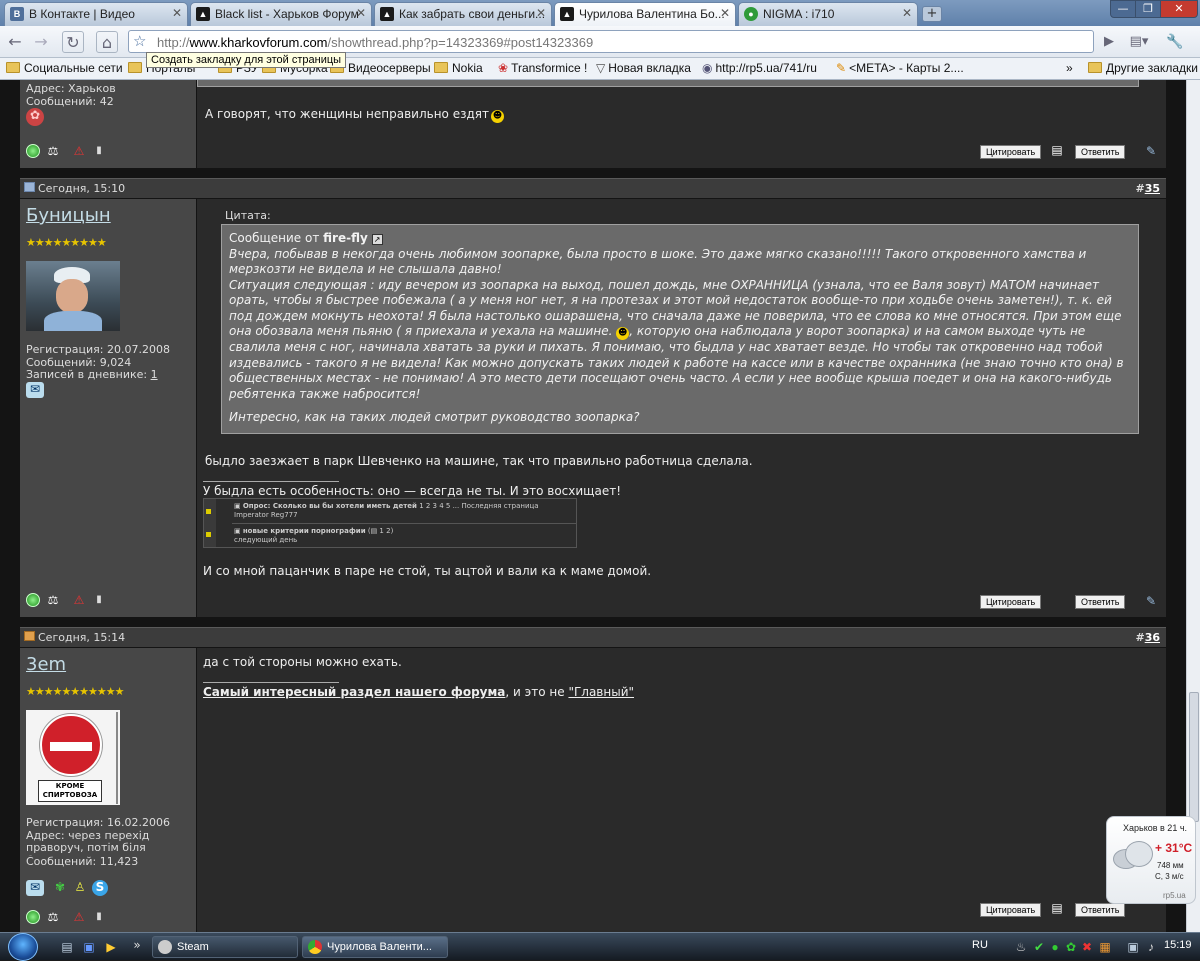  What do you see at coordinates (1055, 947) in the screenshot?
I see `tray-green-icon: ●` at bounding box center [1055, 947].